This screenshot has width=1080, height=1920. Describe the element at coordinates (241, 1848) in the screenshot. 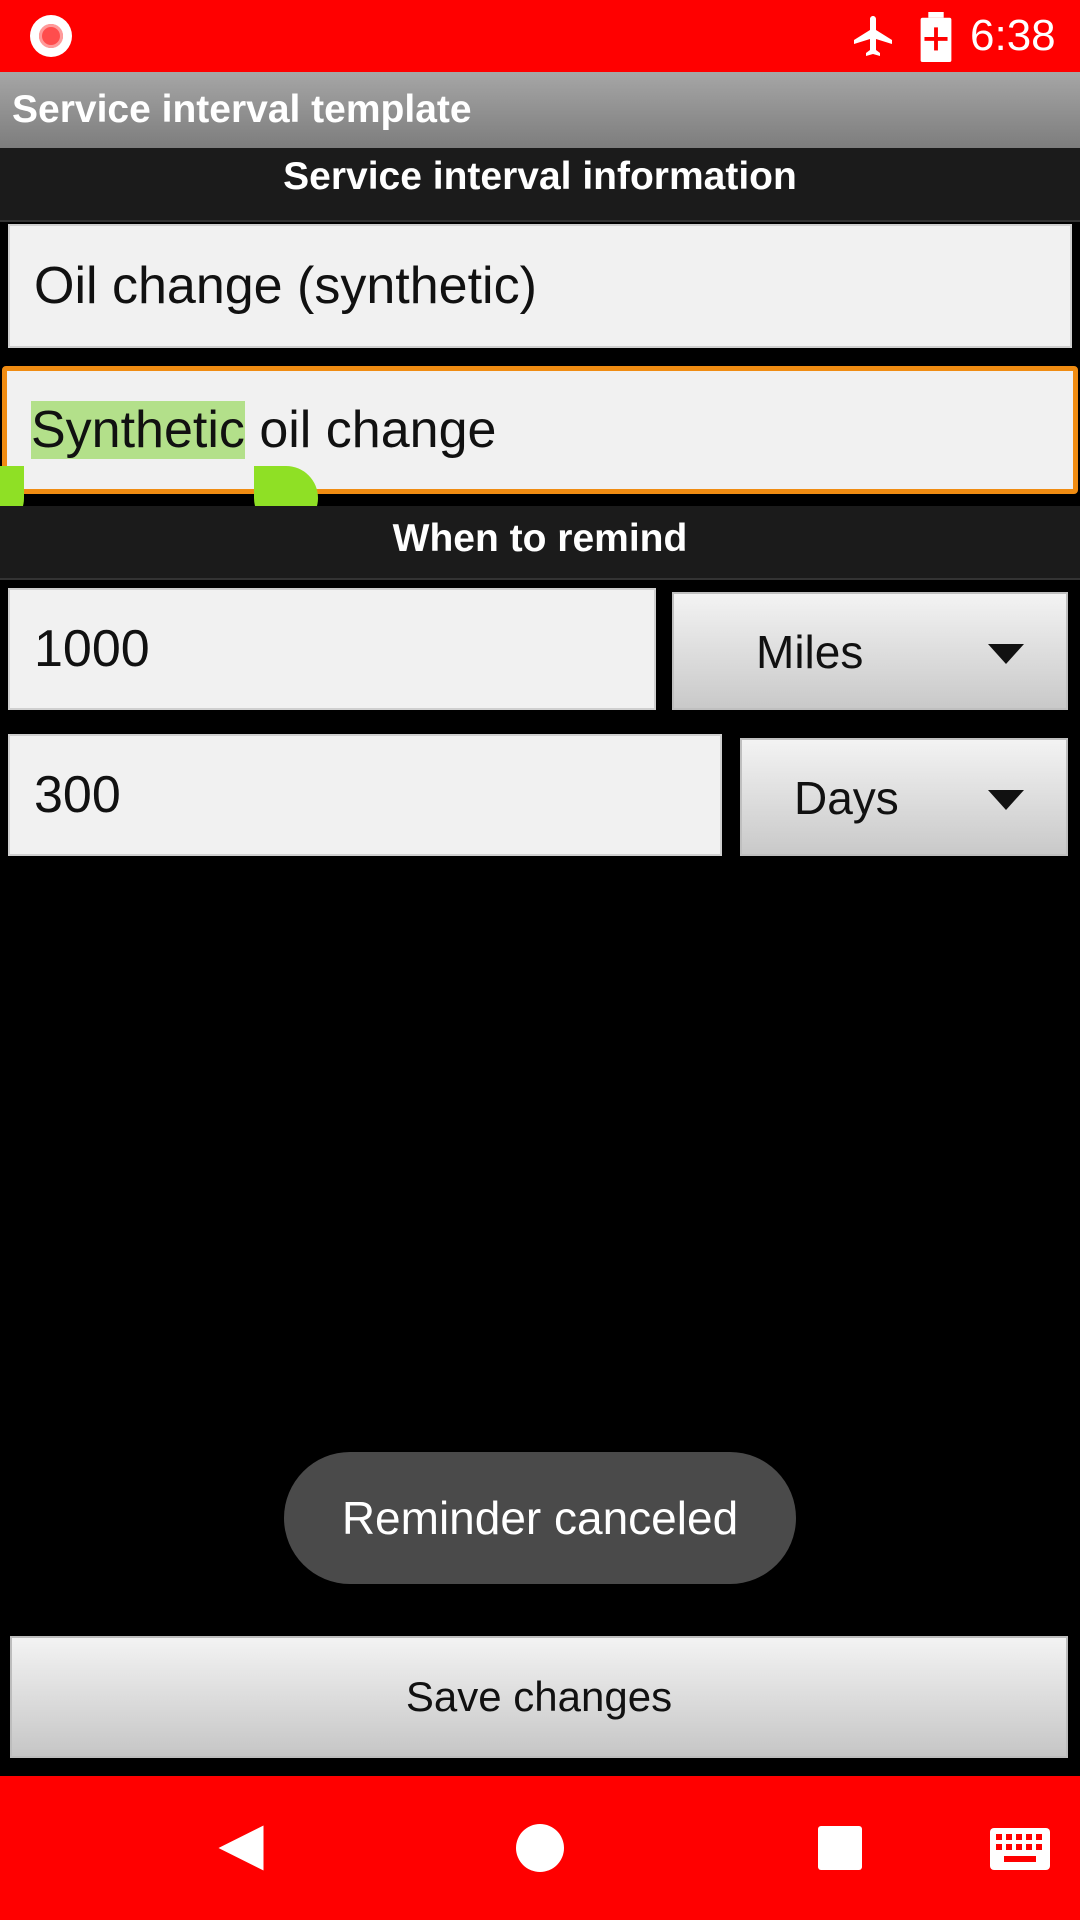

I see `back-icon` at that location.